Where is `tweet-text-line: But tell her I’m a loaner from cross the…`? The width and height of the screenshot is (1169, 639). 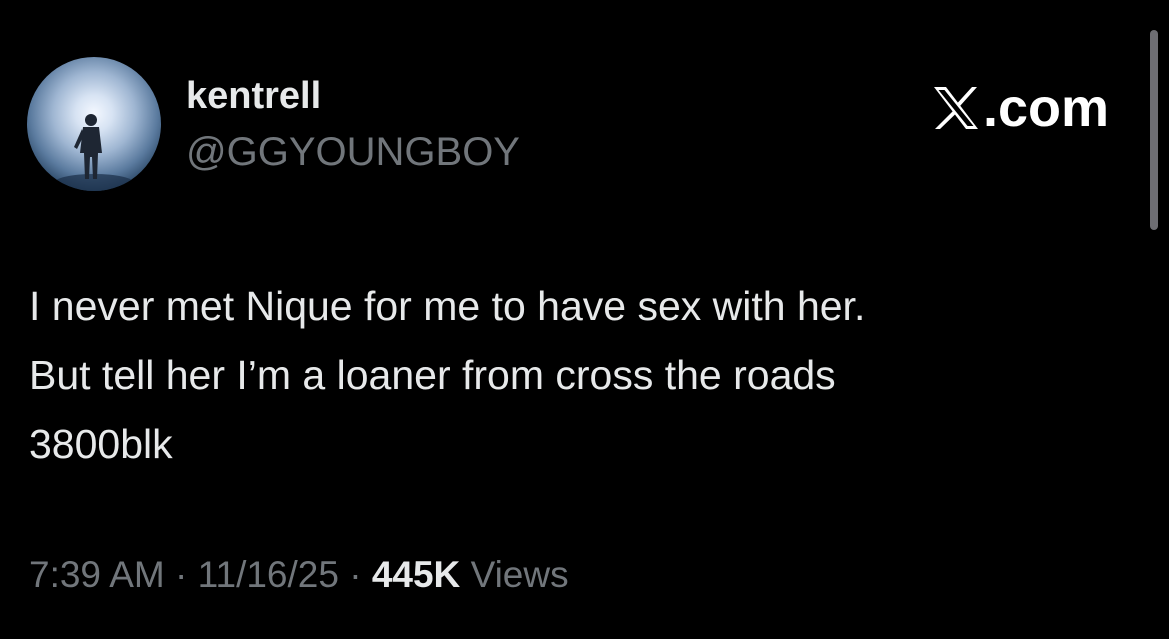
tweet-text-line: But tell her I’m a loaner from cross the… is located at coordinates (432, 375).